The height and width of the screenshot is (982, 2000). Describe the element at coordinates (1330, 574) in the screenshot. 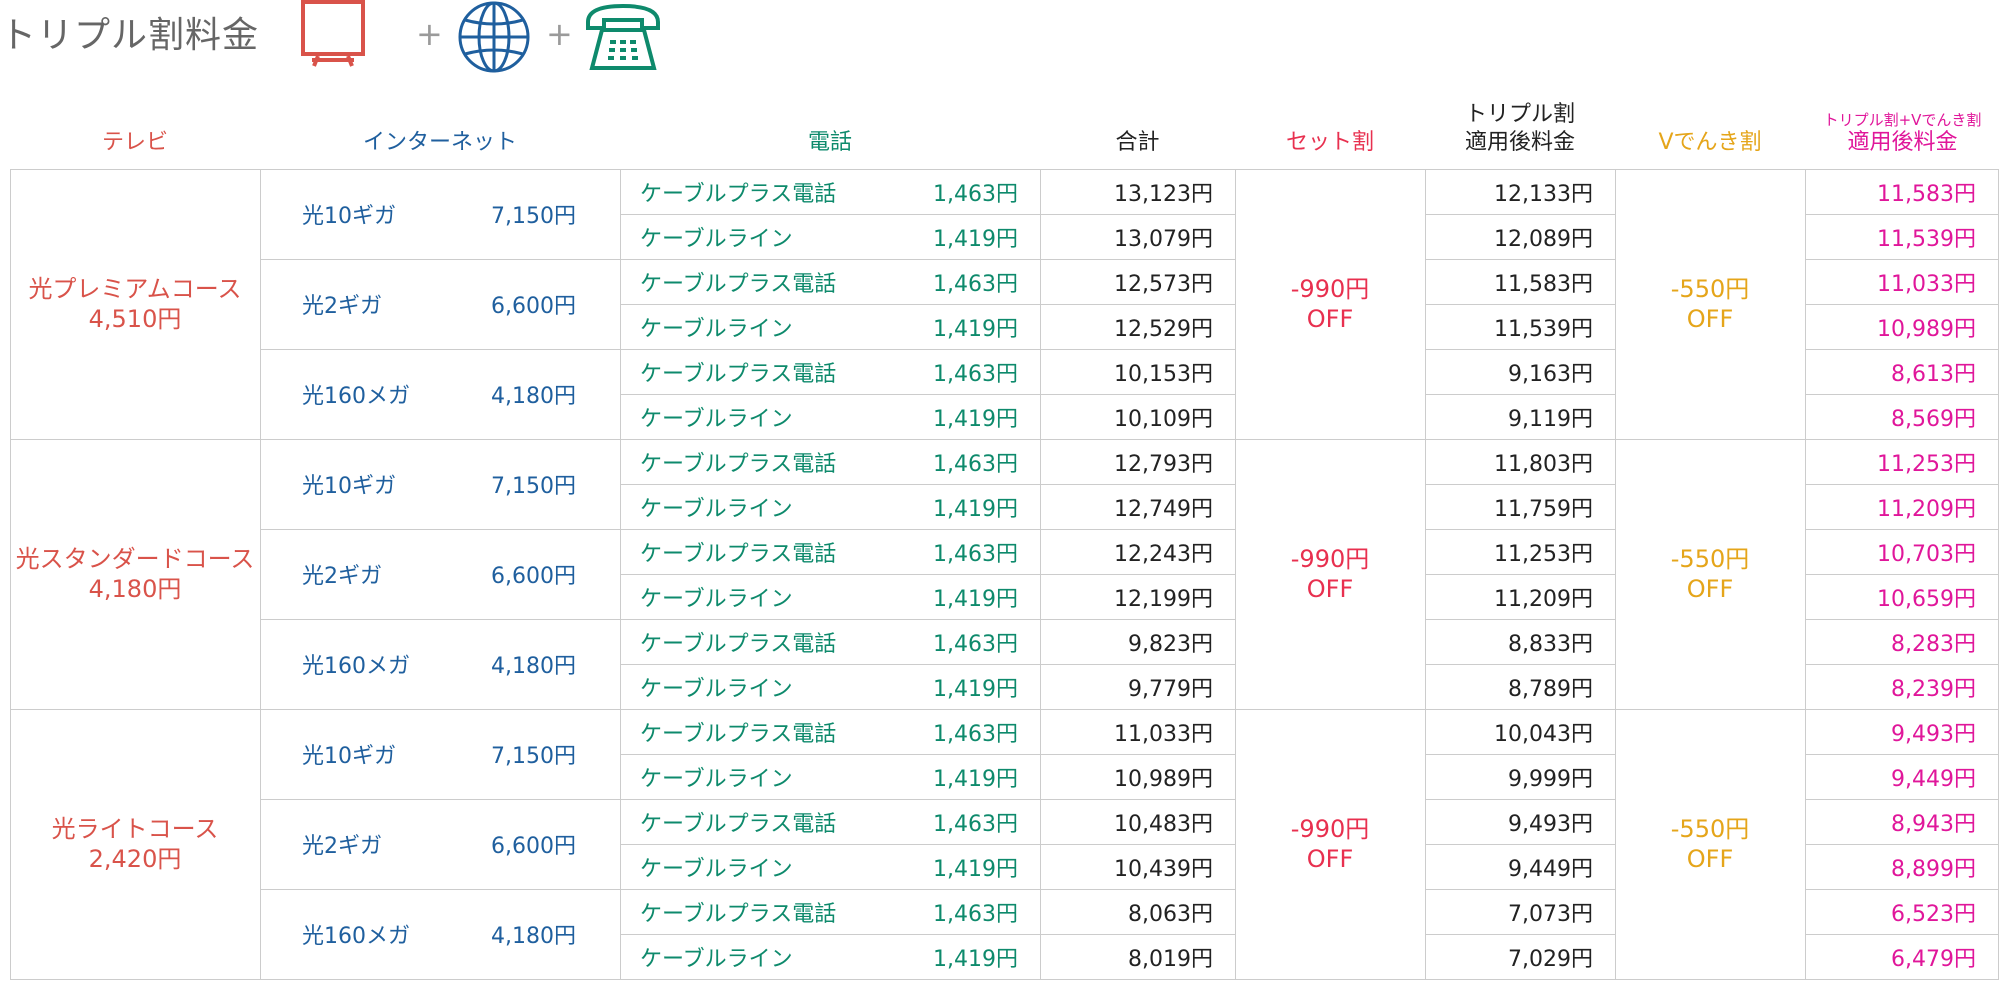

I see `set-discount-cell: -990円 OFF` at that location.